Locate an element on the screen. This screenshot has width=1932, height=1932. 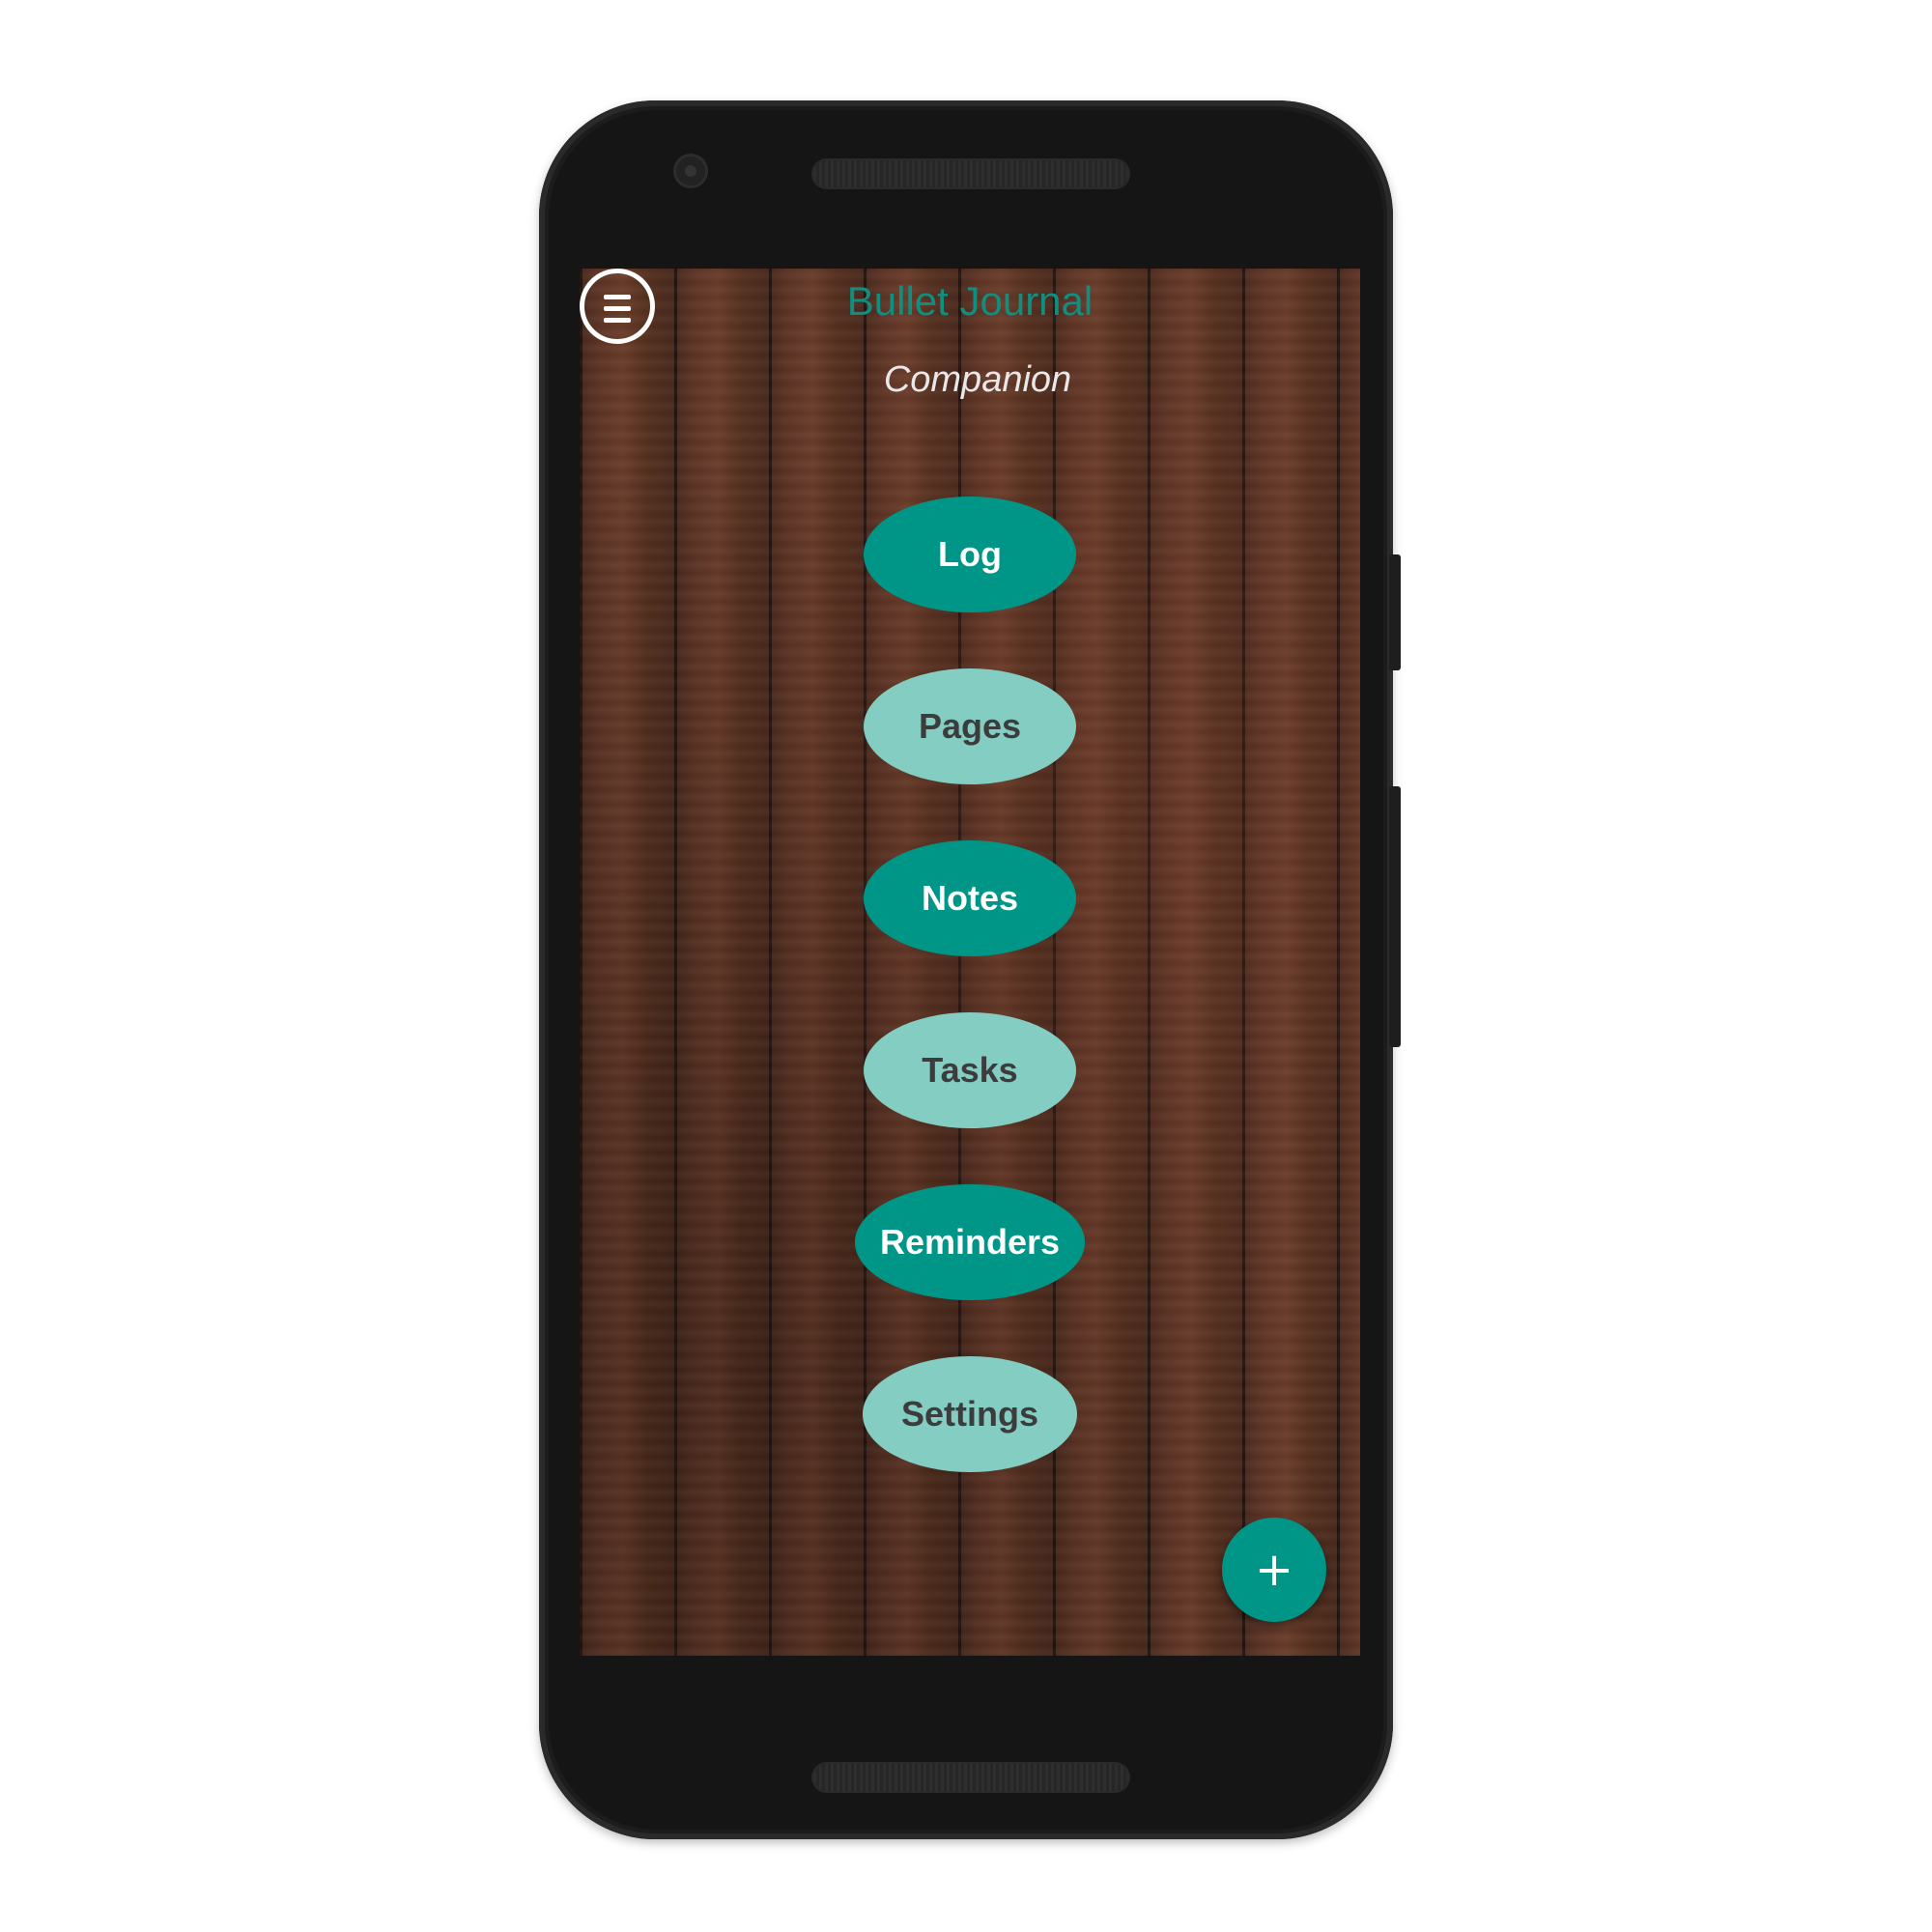
app-title: Bullet Journal is located at coordinates (970, 301).